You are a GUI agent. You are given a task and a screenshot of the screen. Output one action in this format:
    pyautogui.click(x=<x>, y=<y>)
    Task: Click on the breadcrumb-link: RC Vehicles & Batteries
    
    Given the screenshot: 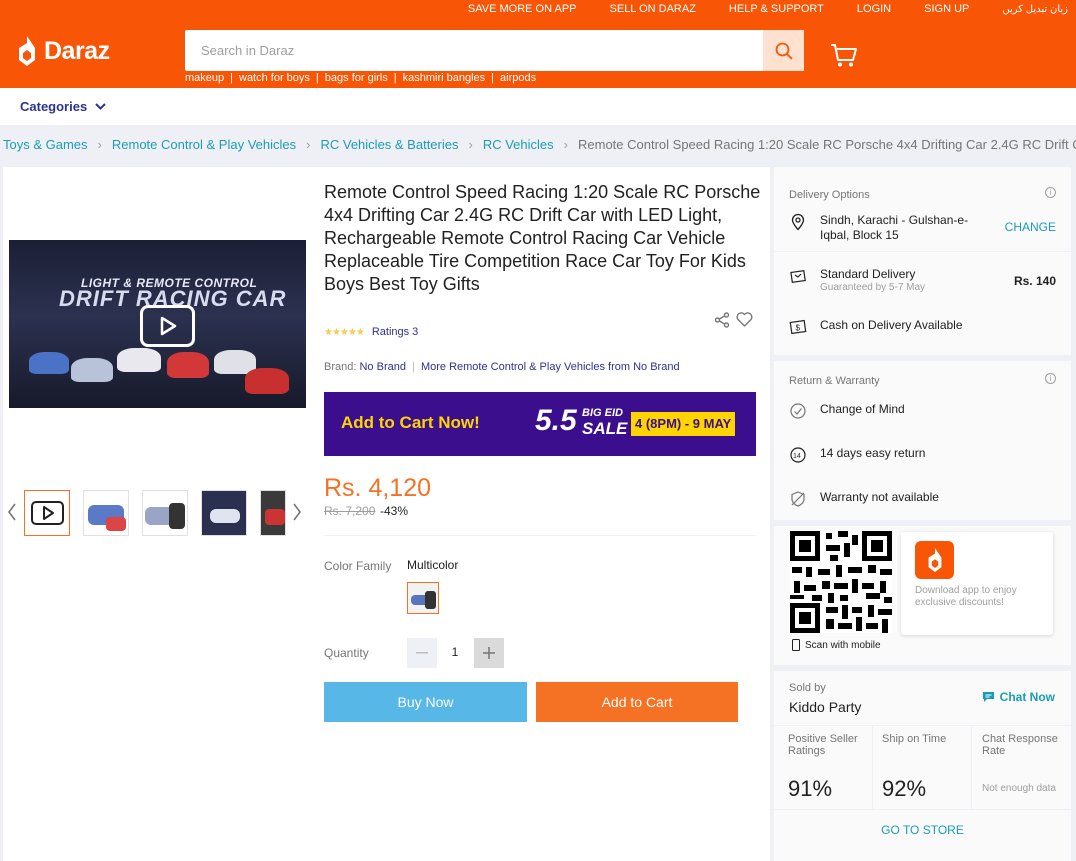 What is the action you would take?
    pyautogui.click(x=389, y=144)
    